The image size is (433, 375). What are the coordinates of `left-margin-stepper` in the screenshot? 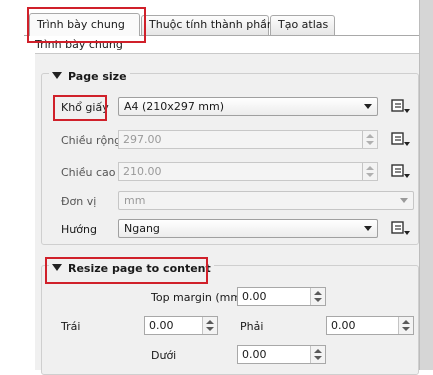 It's located at (209, 325).